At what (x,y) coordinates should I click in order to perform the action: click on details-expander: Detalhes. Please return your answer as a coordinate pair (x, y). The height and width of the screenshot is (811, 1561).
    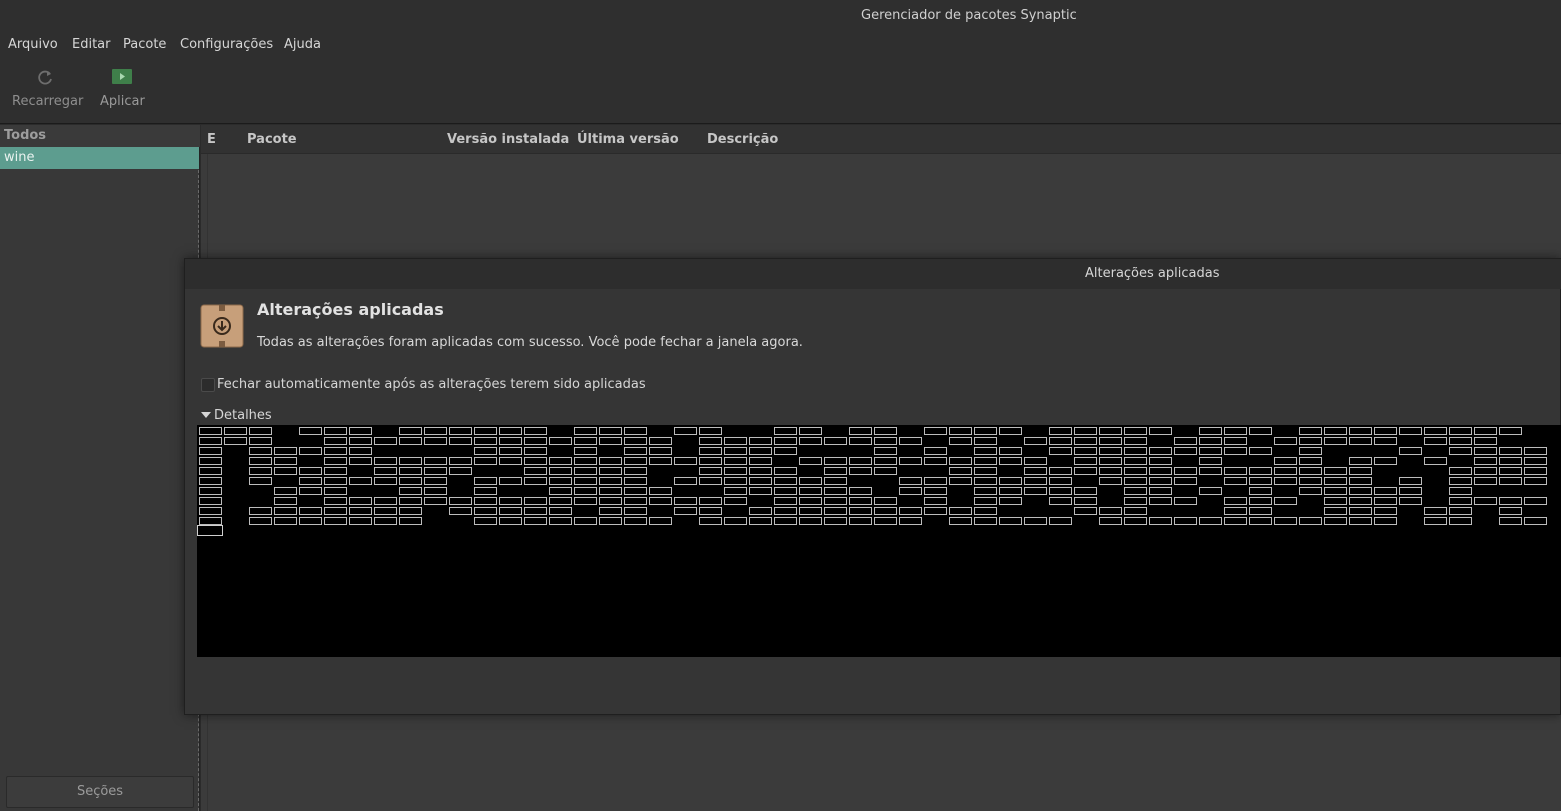
    Looking at the image, I should click on (236, 415).